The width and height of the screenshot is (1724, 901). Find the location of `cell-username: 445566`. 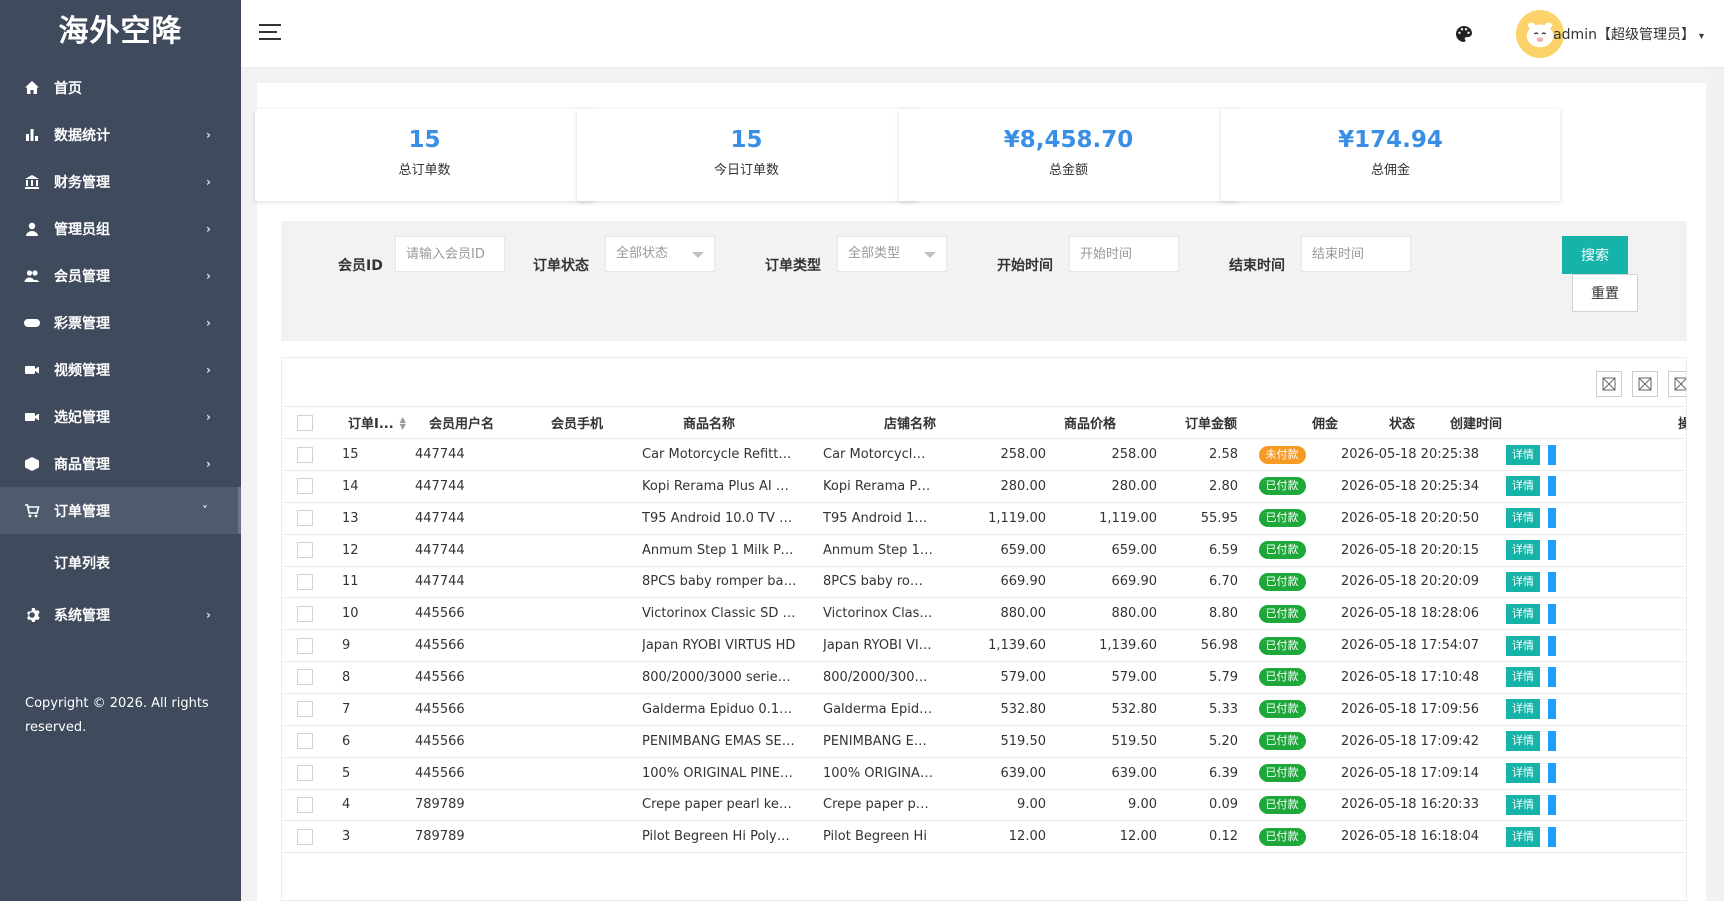

cell-username: 445566 is located at coordinates (440, 709).